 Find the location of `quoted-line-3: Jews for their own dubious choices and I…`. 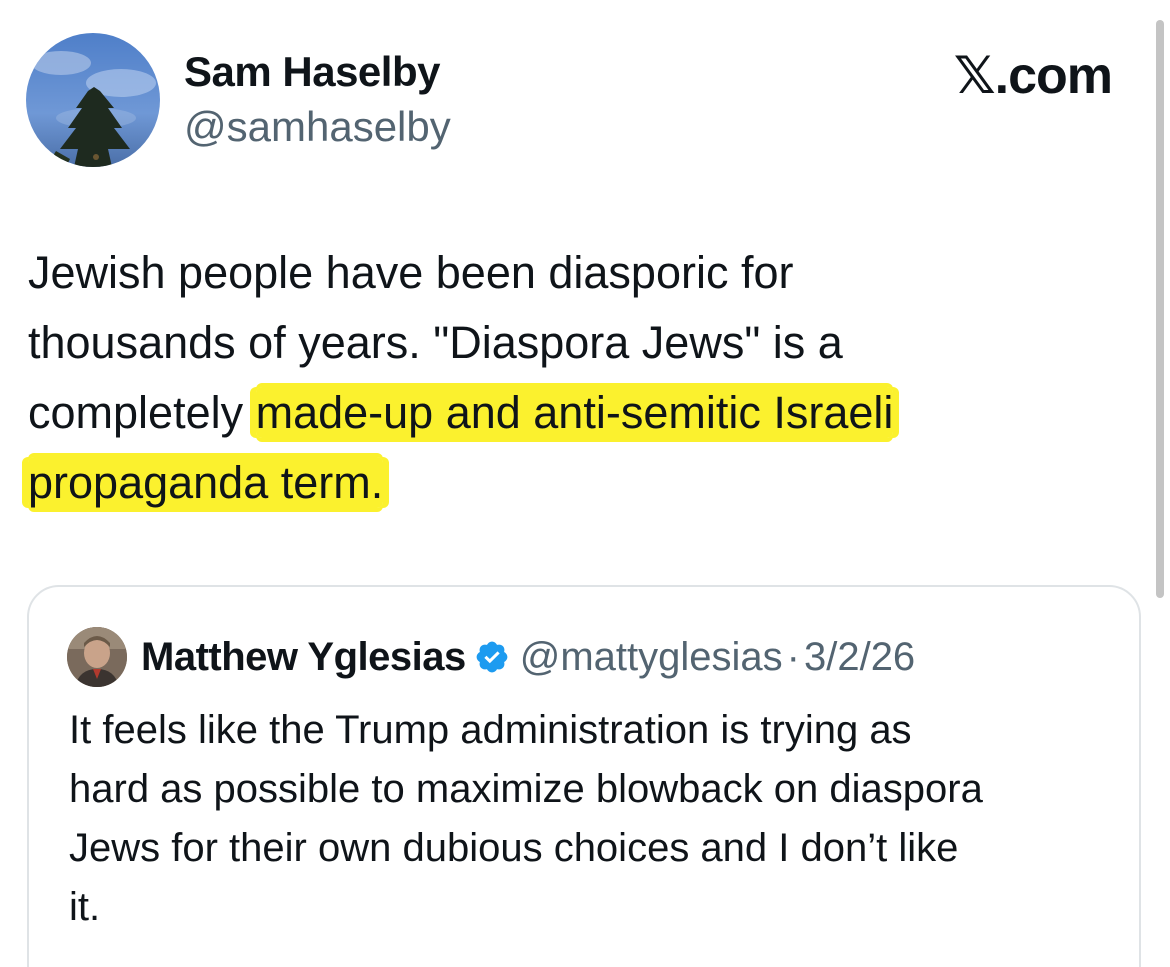

quoted-line-3: Jews for their own dubious choices and I… is located at coordinates (514, 848).